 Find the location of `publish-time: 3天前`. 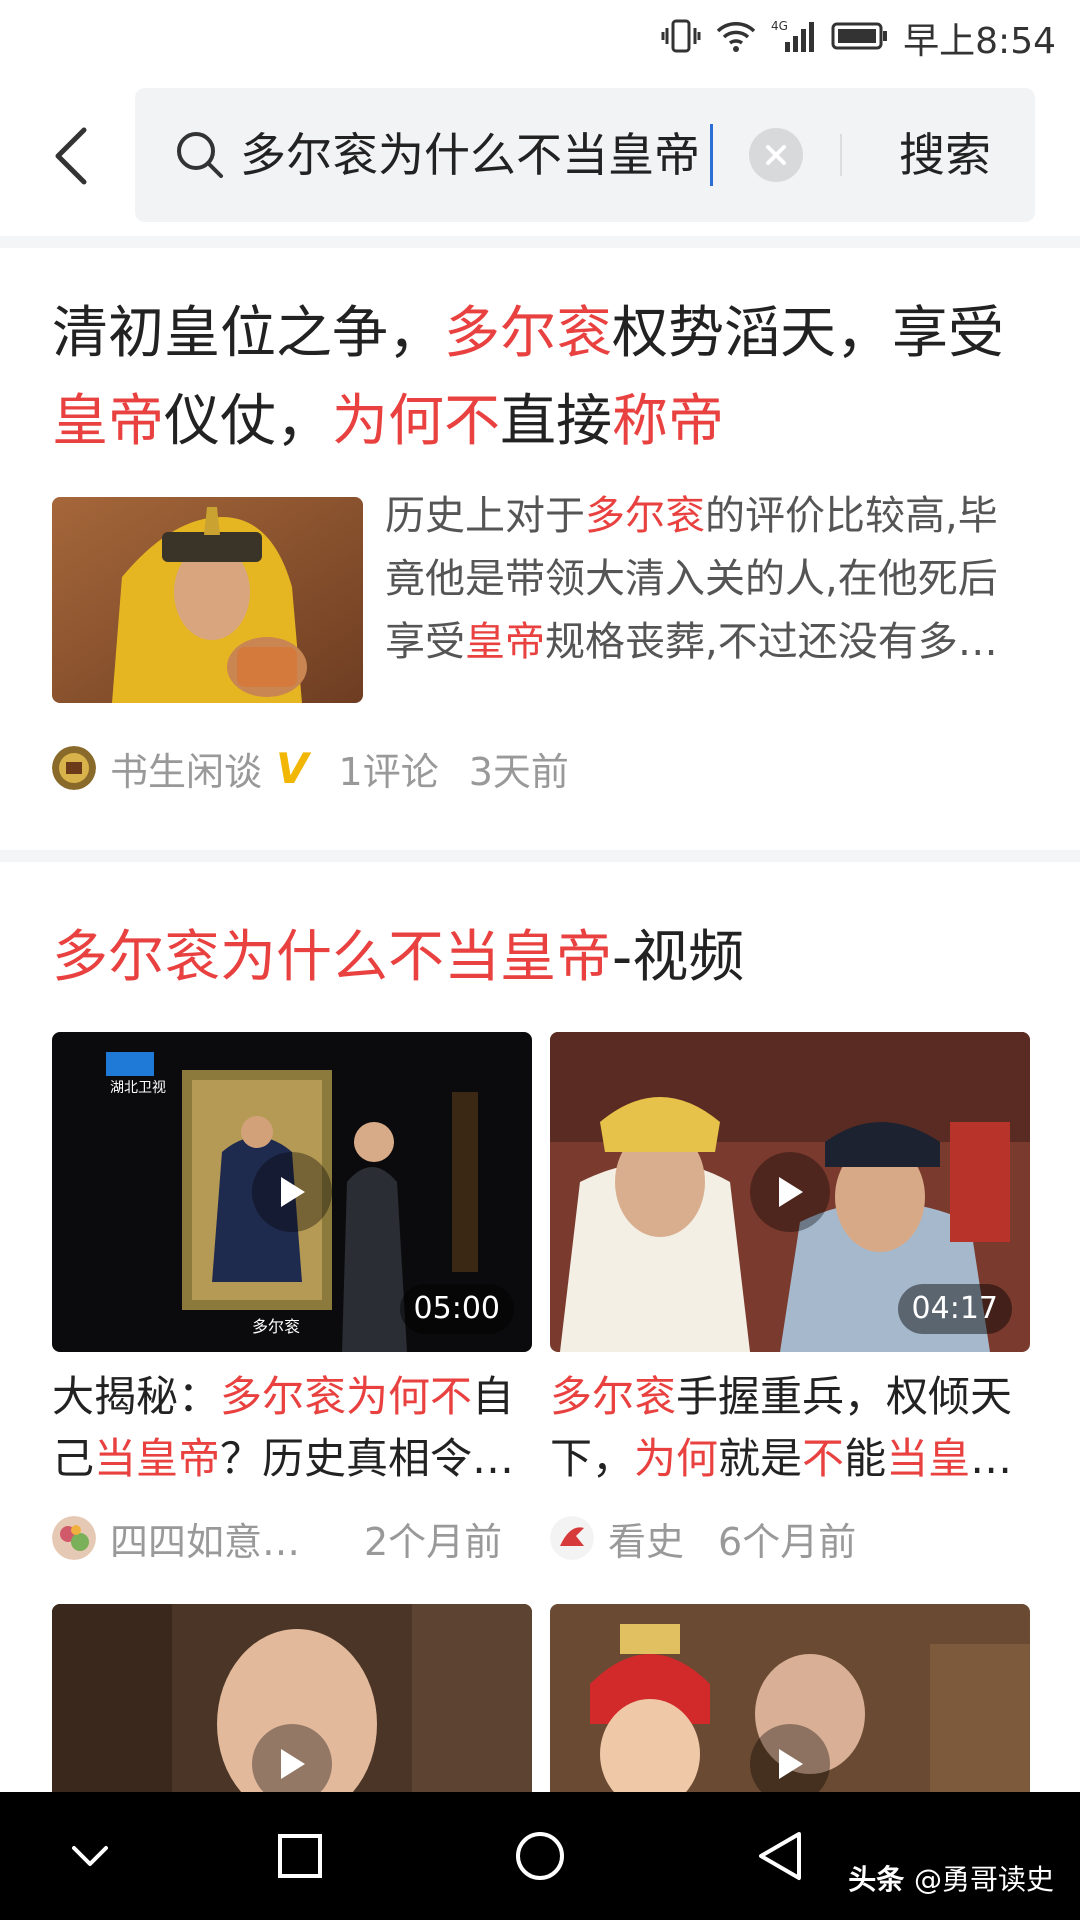

publish-time: 3天前 is located at coordinates (518, 771).